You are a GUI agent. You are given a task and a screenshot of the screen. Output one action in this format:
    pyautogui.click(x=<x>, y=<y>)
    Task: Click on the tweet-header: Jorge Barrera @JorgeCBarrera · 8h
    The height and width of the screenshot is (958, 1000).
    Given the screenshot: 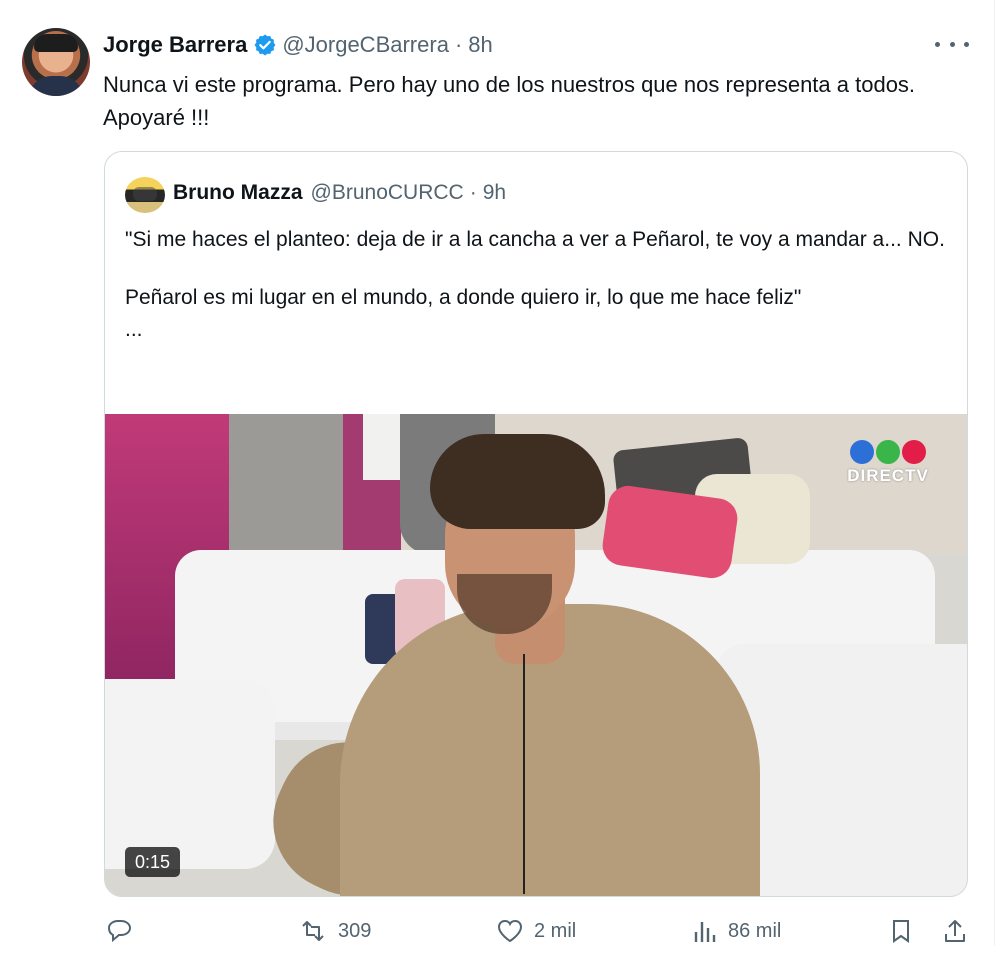 What is the action you would take?
    pyautogui.click(x=298, y=45)
    